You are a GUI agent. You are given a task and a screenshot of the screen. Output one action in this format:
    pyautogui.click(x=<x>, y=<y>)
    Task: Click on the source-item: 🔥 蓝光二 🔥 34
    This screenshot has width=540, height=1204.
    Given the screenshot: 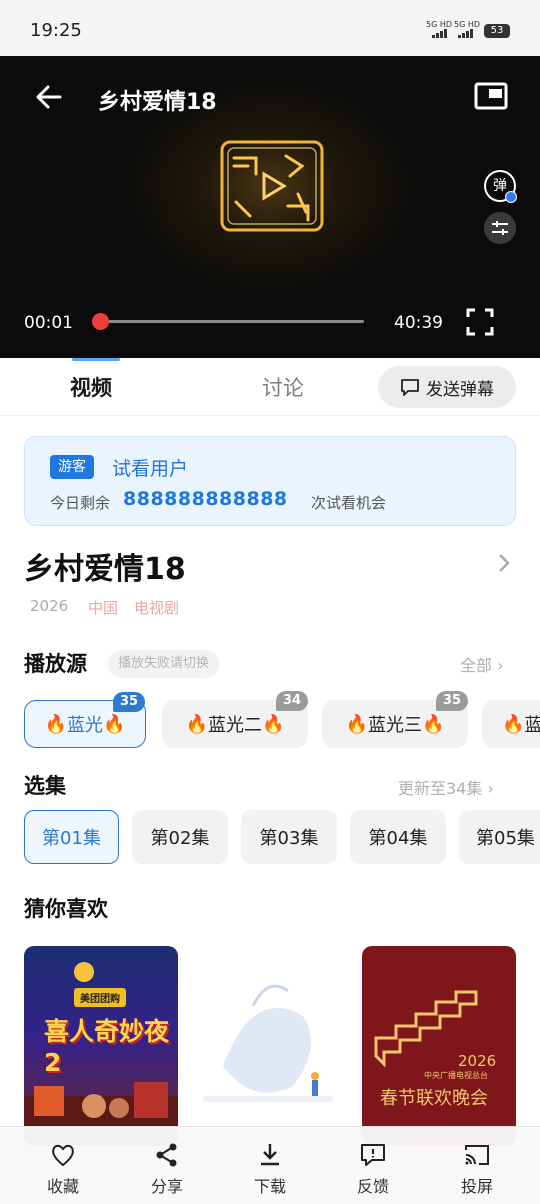 What is the action you would take?
    pyautogui.click(x=235, y=719)
    